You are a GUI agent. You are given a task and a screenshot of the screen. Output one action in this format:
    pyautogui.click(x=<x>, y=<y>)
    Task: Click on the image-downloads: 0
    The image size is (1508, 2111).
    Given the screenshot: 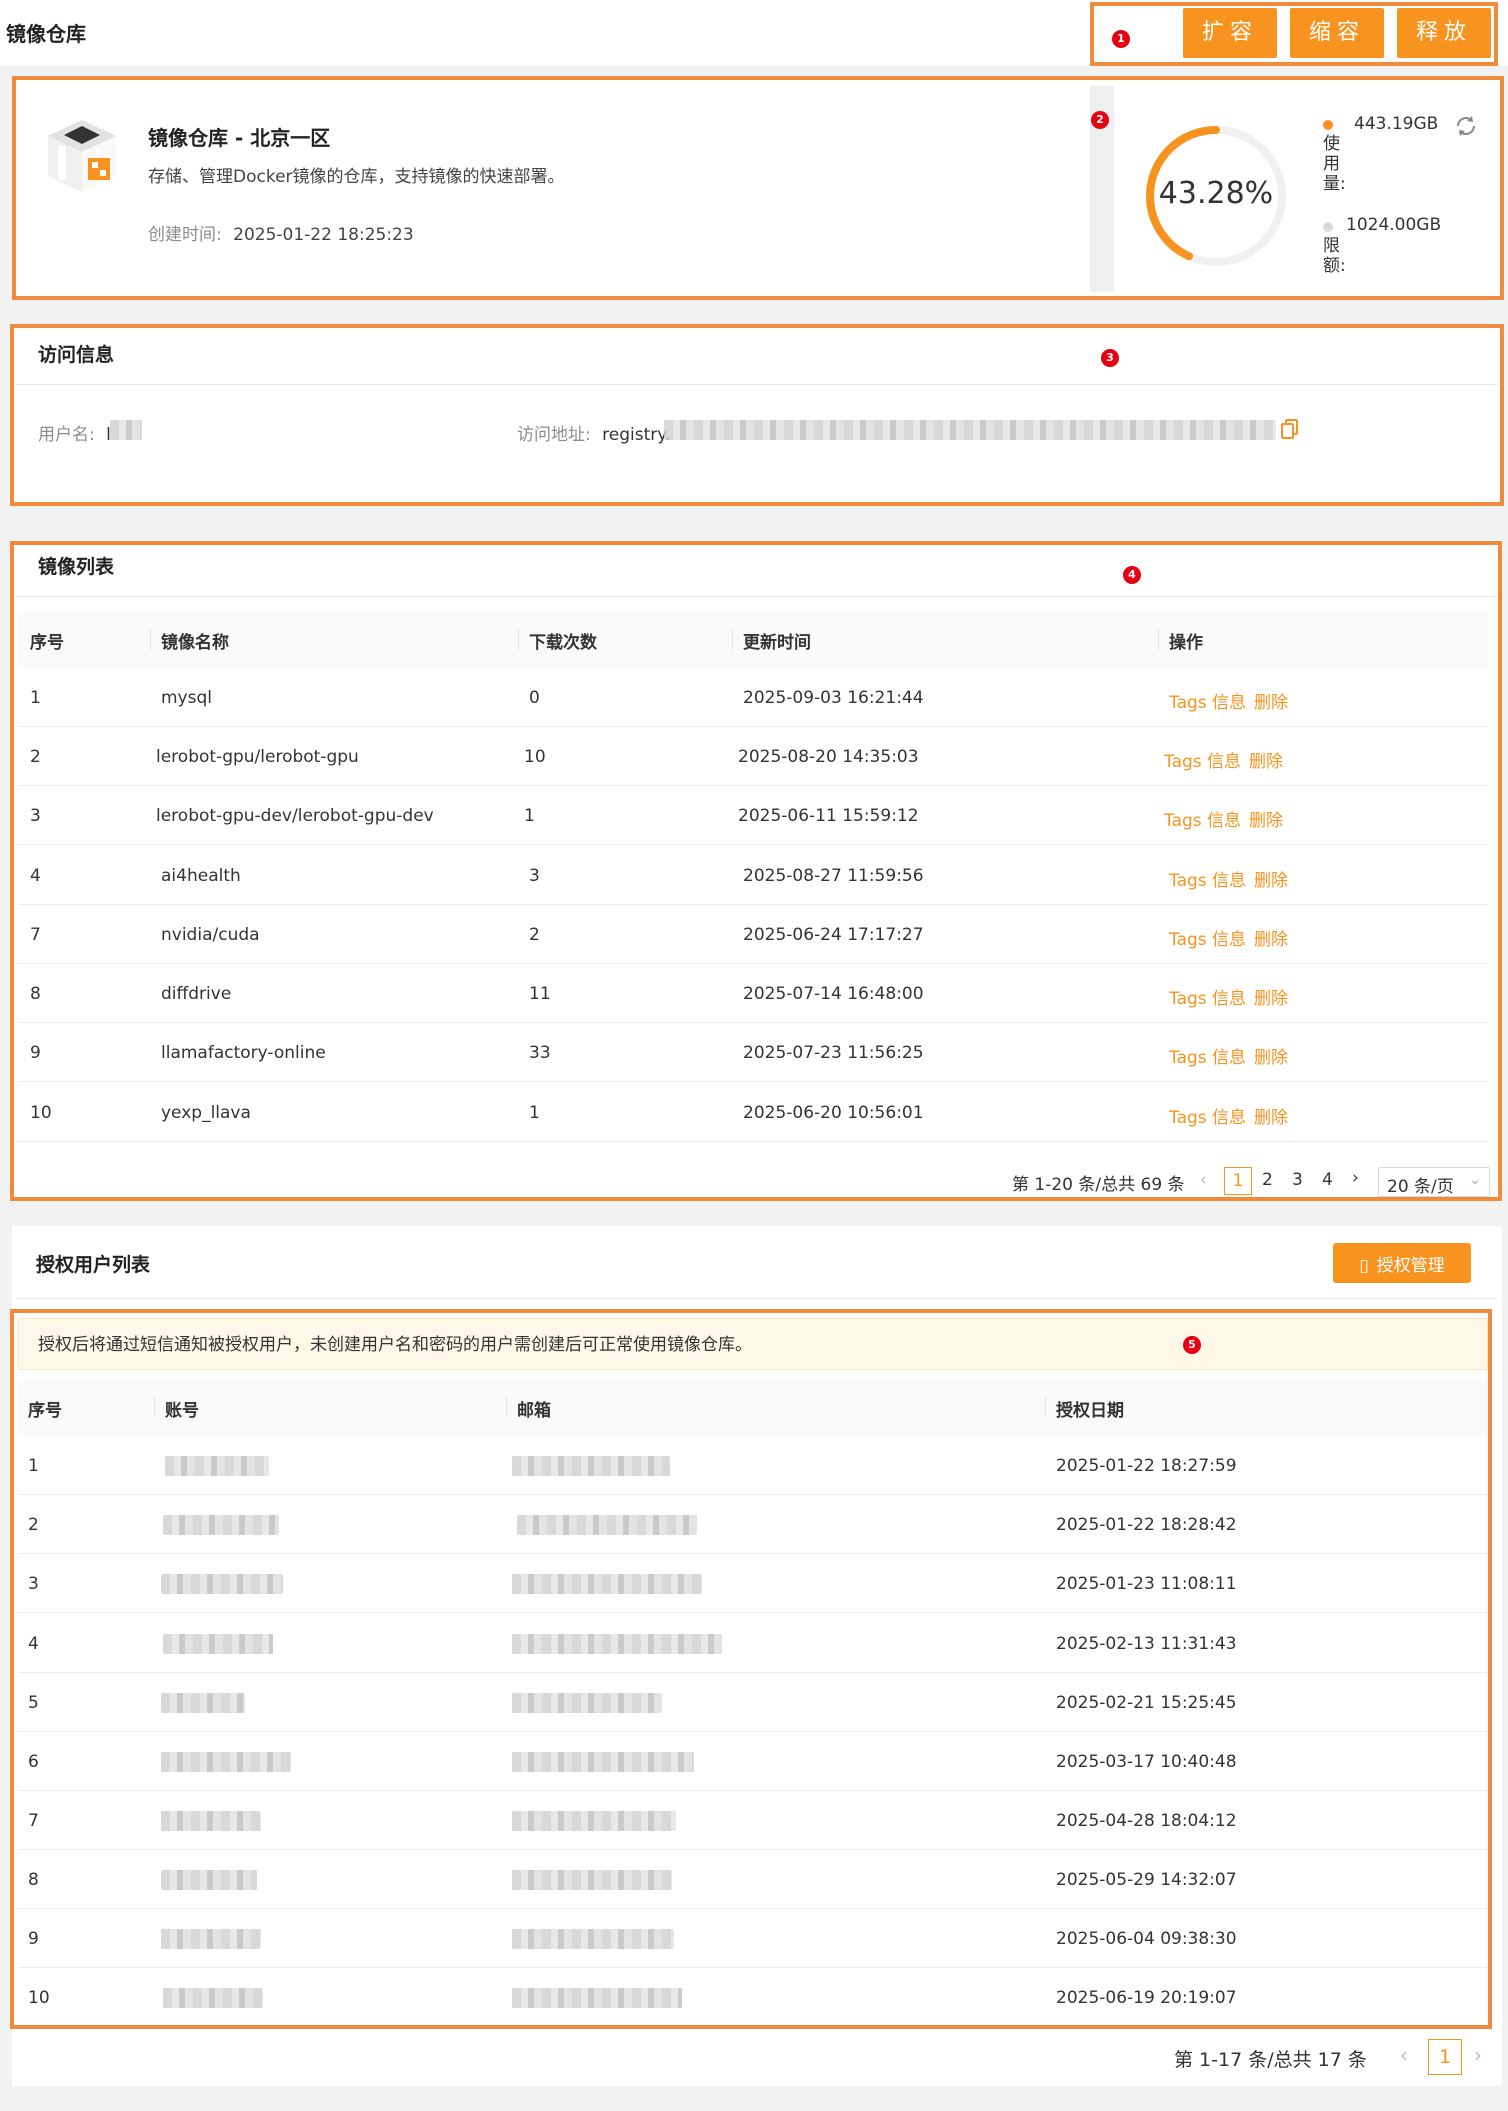 What is the action you would take?
    pyautogui.click(x=534, y=698)
    